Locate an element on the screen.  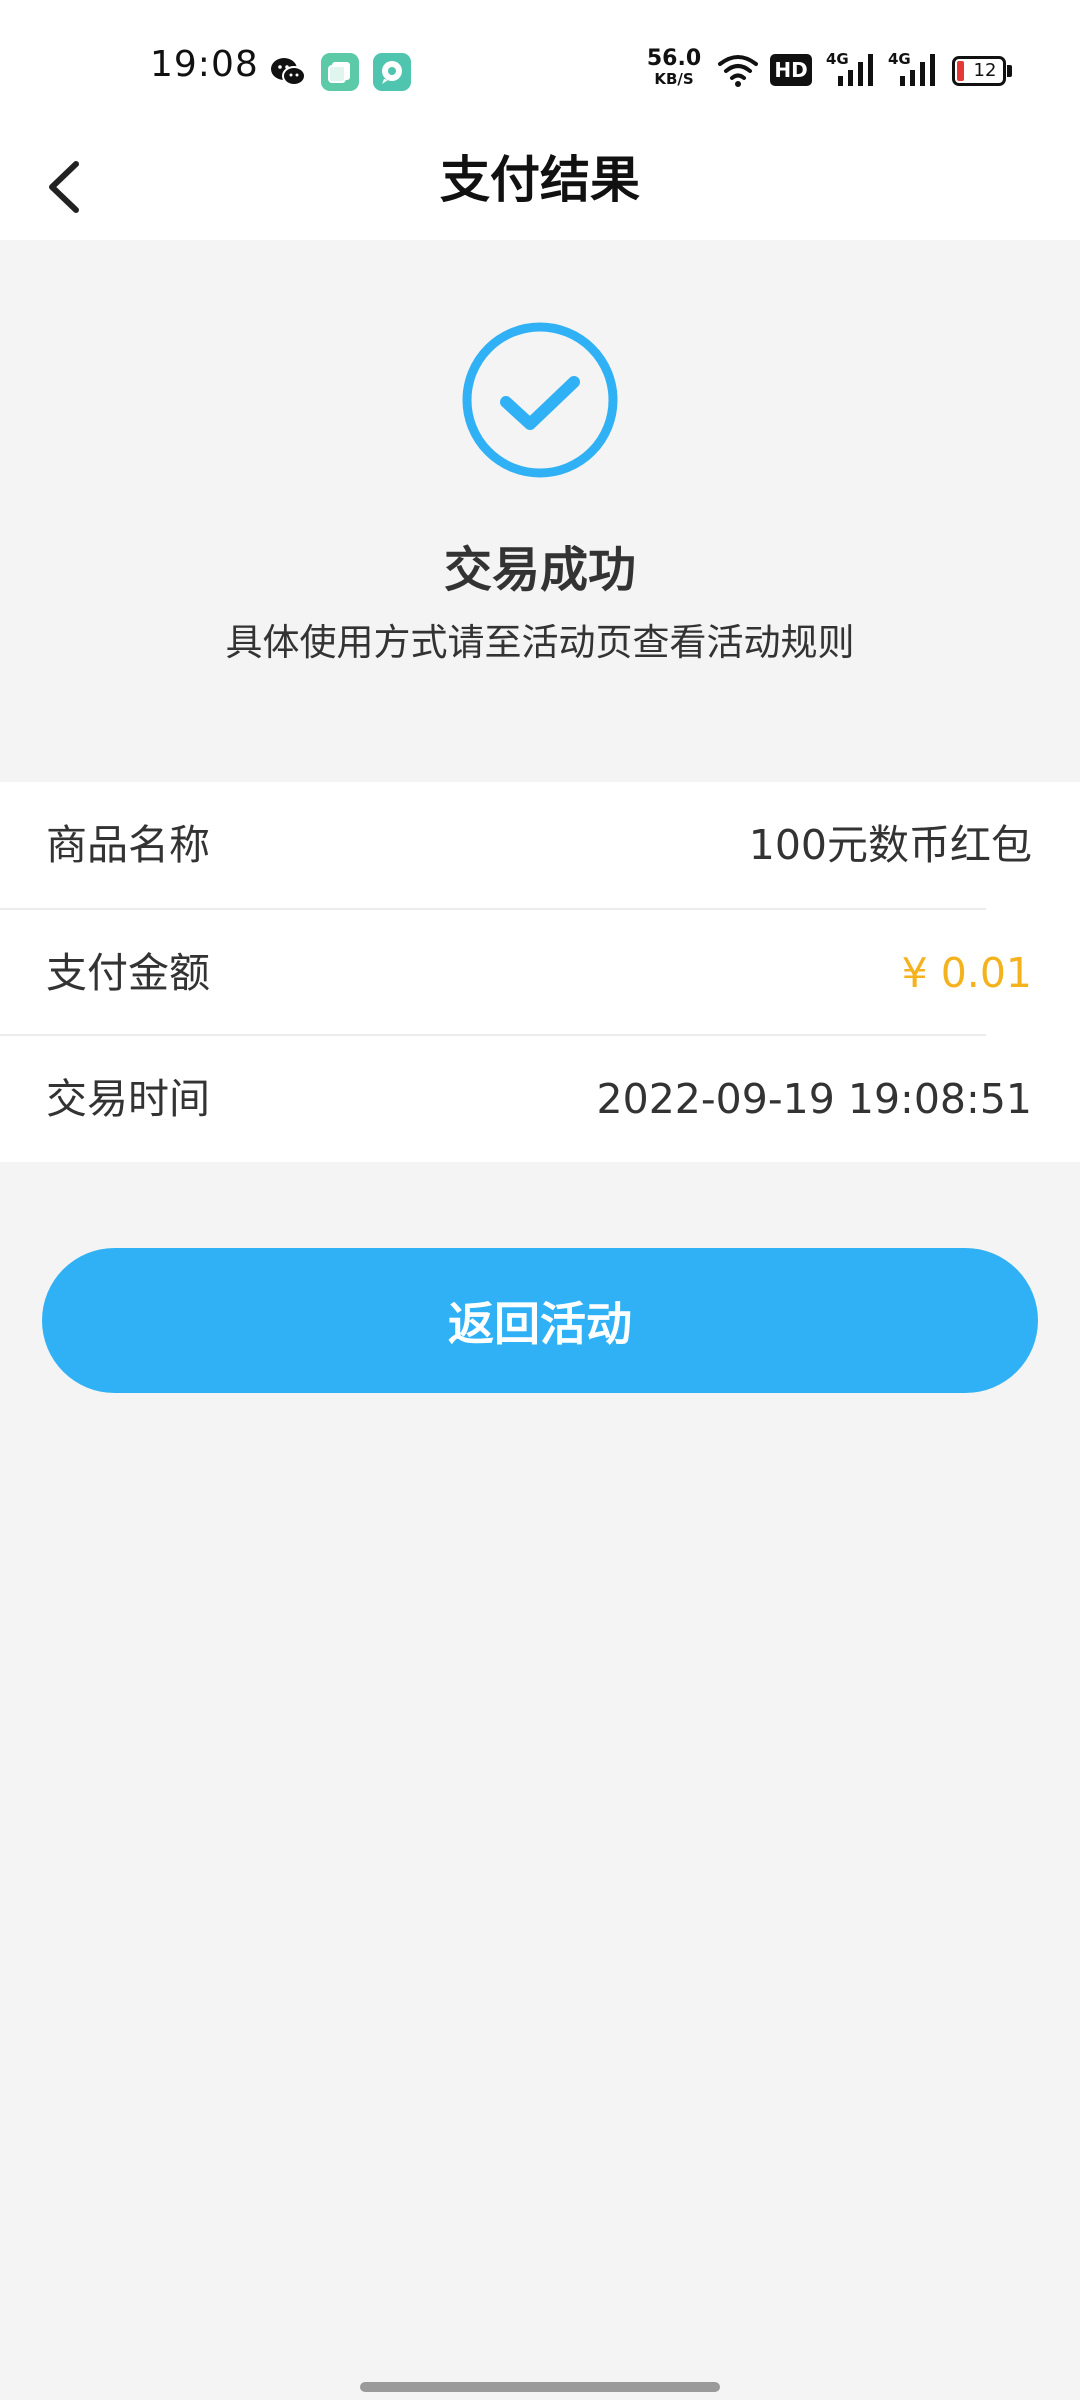
net-speed-value: 56.0 is located at coordinates (674, 58).